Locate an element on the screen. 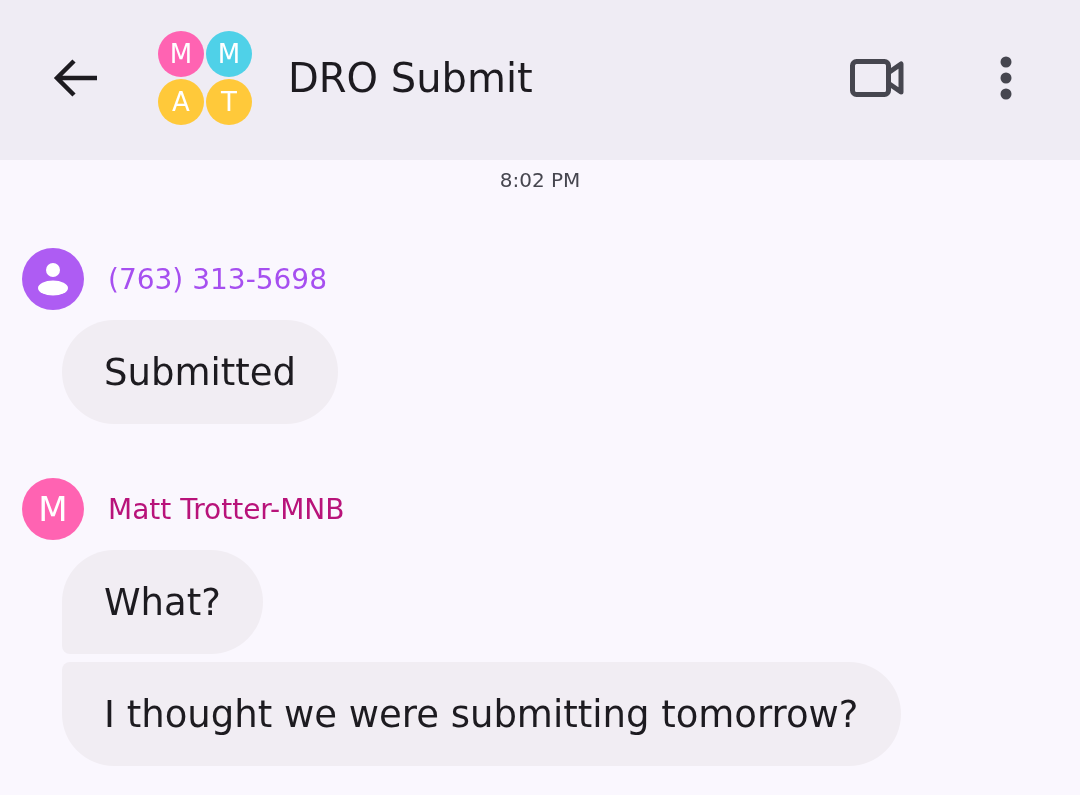 This screenshot has width=1080, height=795. conversation-title: DRO Submit is located at coordinates (410, 78).